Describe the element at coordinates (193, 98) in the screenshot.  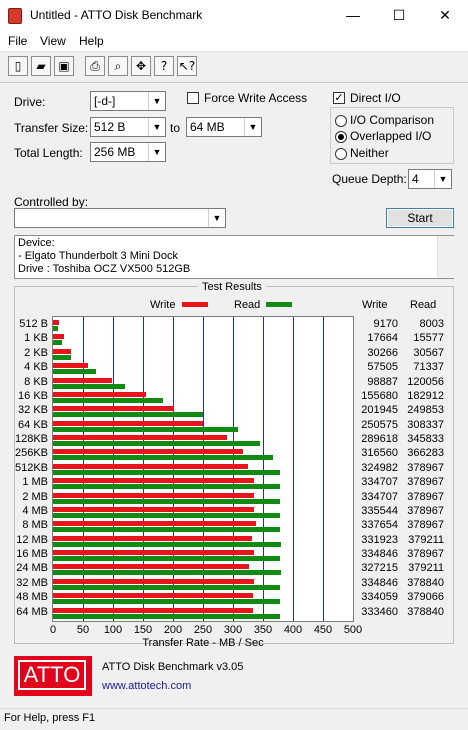
I see `force-write-checkbox` at that location.